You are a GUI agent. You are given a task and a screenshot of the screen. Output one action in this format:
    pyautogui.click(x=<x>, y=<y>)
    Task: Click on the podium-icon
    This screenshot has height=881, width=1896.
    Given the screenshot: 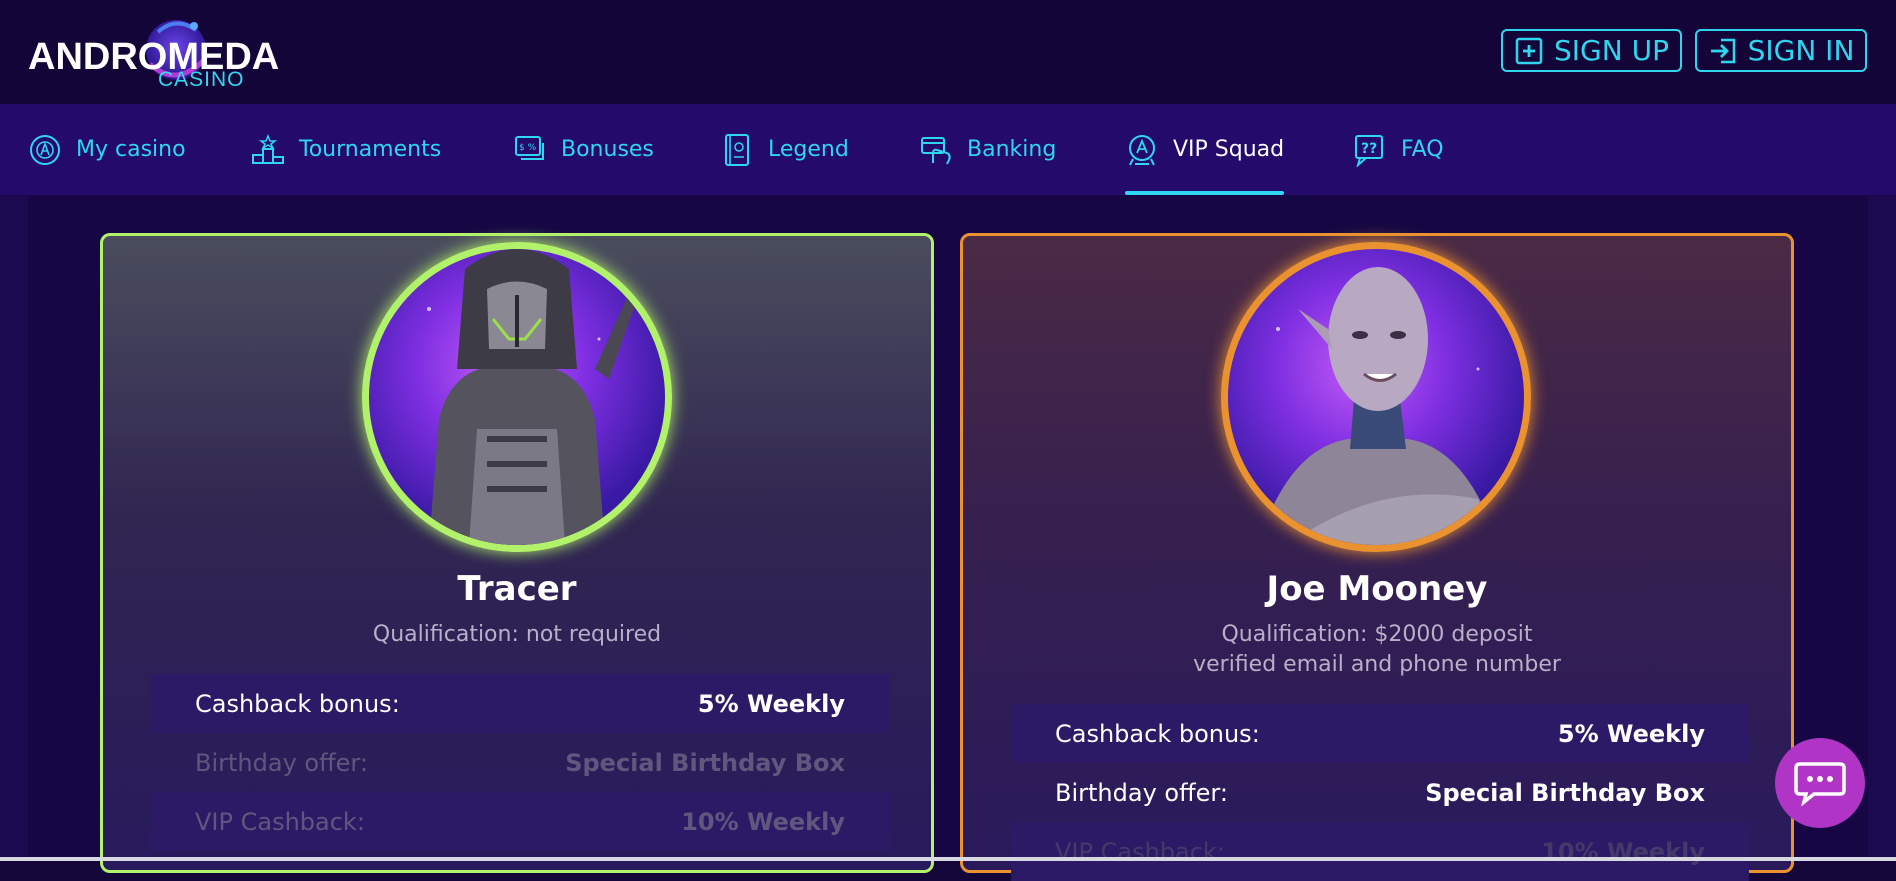 What is the action you would take?
    pyautogui.click(x=268, y=148)
    